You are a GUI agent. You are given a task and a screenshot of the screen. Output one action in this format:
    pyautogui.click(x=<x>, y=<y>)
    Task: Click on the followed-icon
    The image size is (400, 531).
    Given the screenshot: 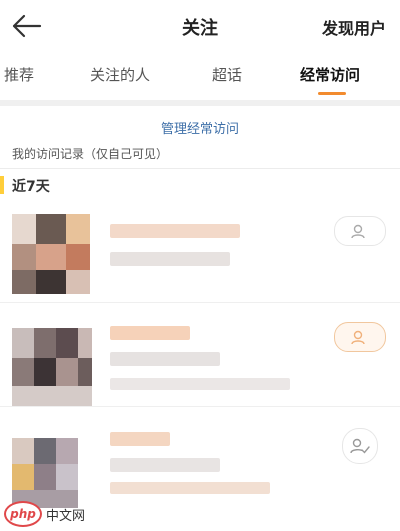 What is the action you would take?
    pyautogui.click(x=360, y=446)
    